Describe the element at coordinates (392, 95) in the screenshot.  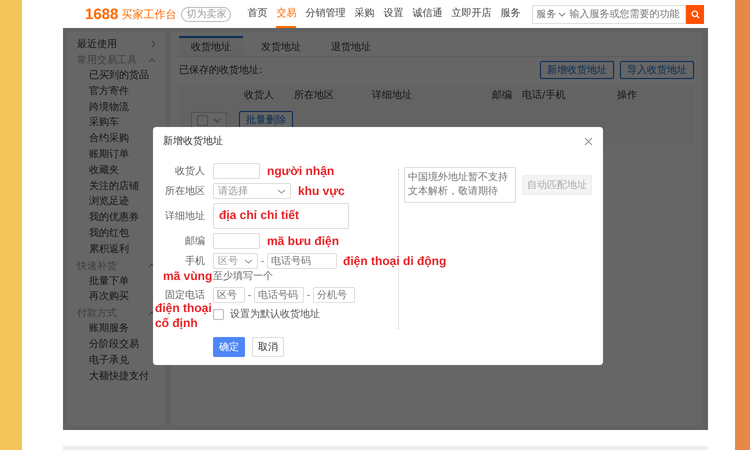
I see `column-header: 详细地址` at that location.